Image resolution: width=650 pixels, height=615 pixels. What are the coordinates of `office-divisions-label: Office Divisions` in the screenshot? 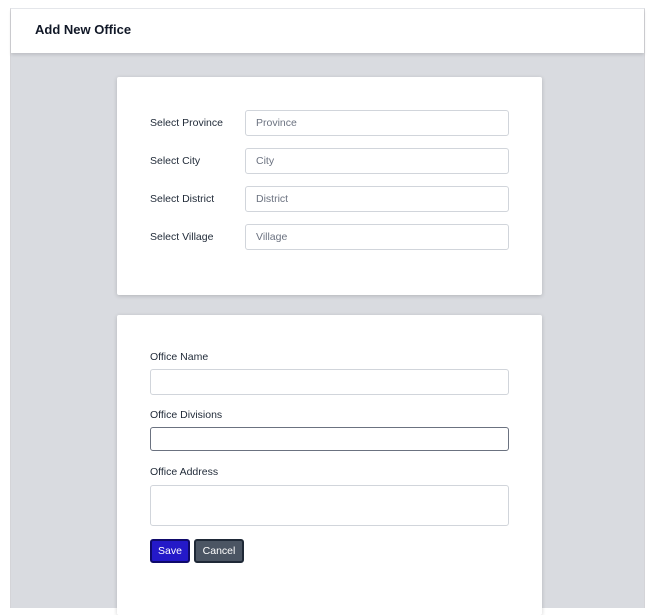 It's located at (186, 415).